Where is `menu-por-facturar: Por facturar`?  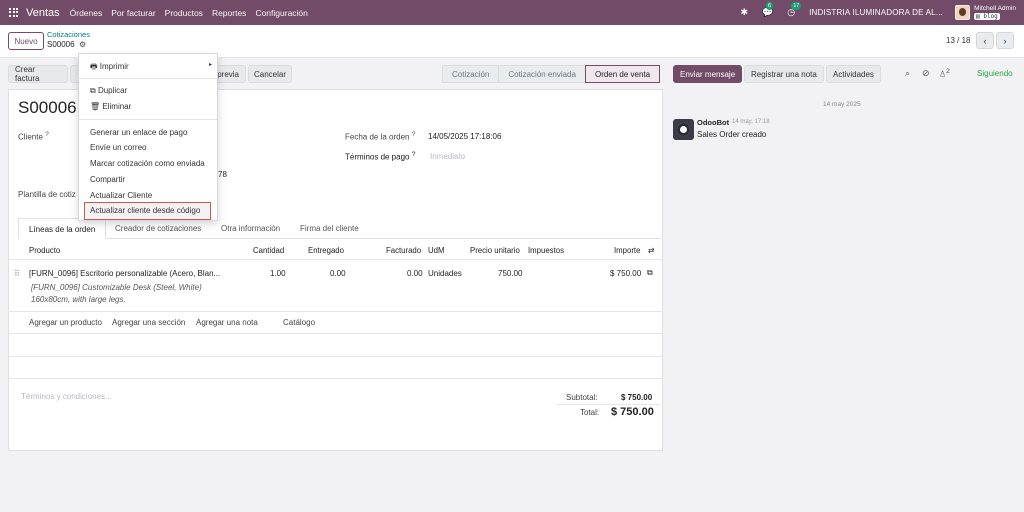 menu-por-facturar: Por facturar is located at coordinates (133, 13).